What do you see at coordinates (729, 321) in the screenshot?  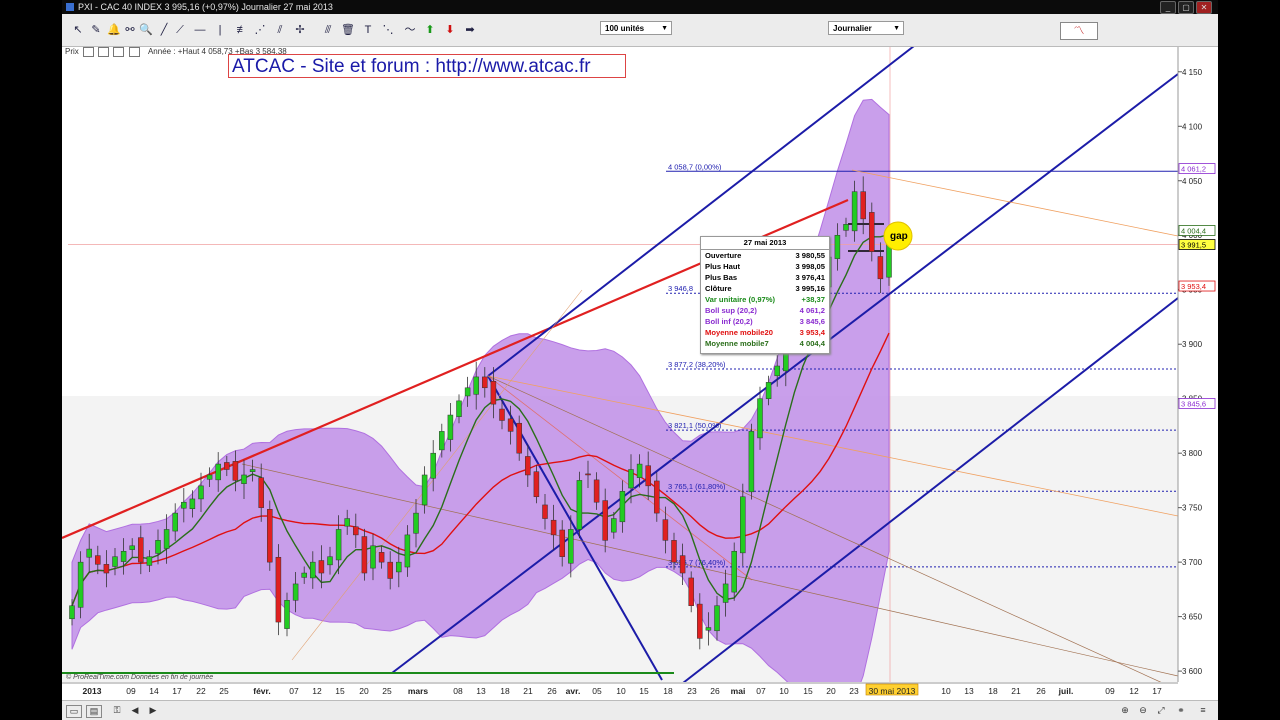 I see `info-box-row-label: Boll inf (20,2)` at bounding box center [729, 321].